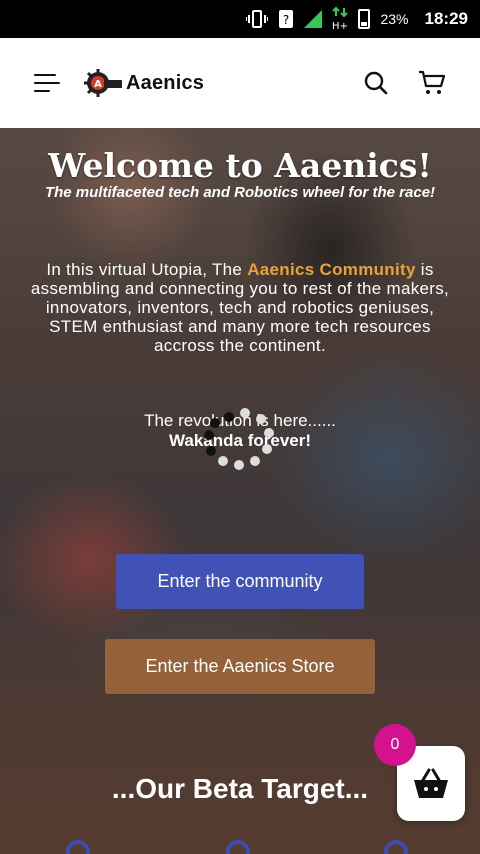 This screenshot has height=854, width=480. Describe the element at coordinates (376, 83) in the screenshot. I see `search-icon` at that location.